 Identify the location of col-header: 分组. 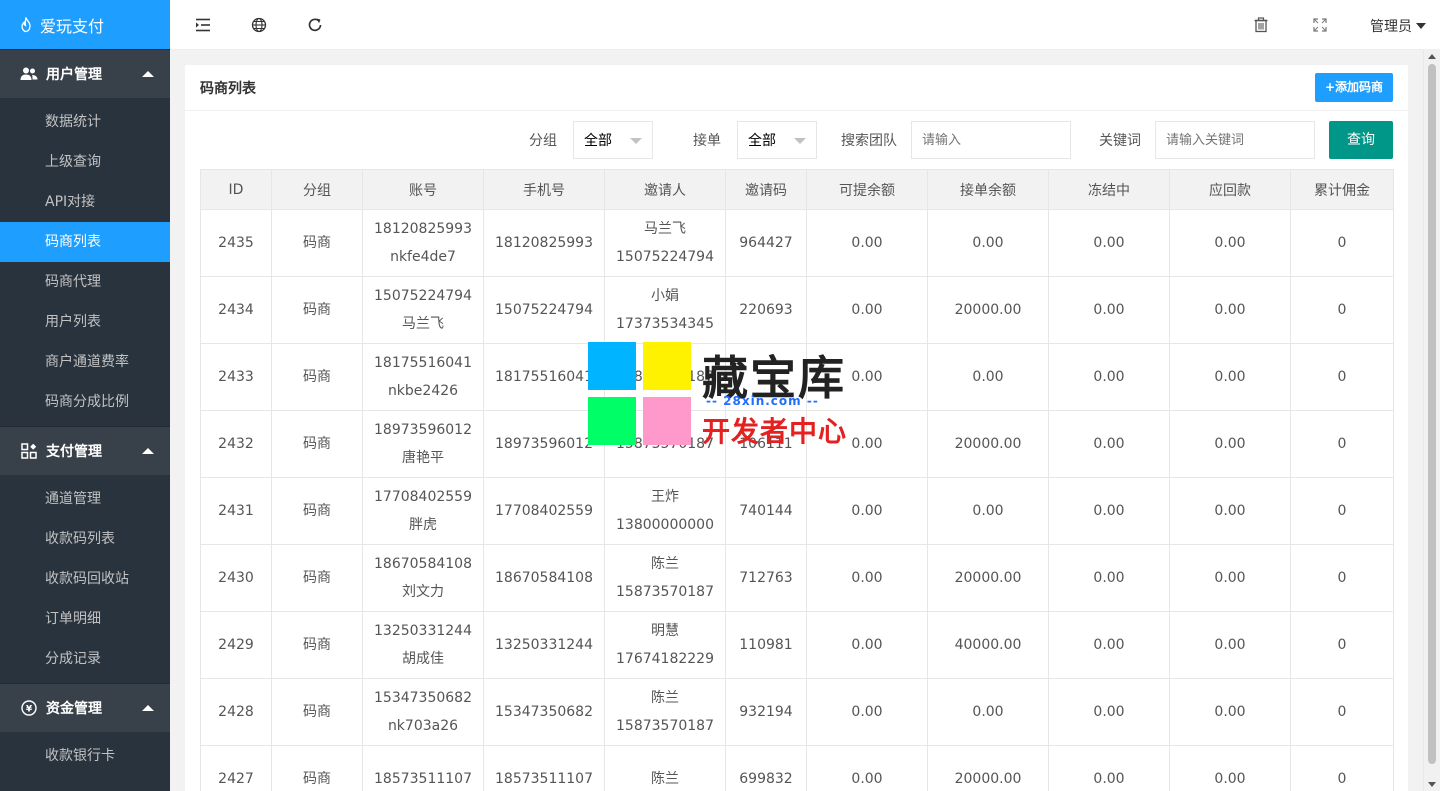
(317, 189).